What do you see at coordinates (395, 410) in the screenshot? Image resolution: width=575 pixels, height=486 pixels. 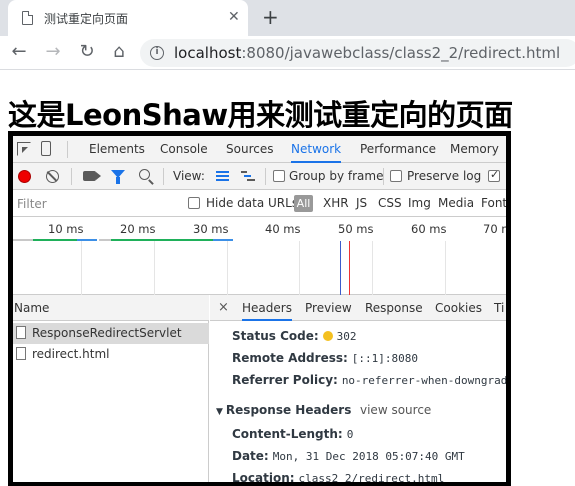 I see `view-source-link: view source` at bounding box center [395, 410].